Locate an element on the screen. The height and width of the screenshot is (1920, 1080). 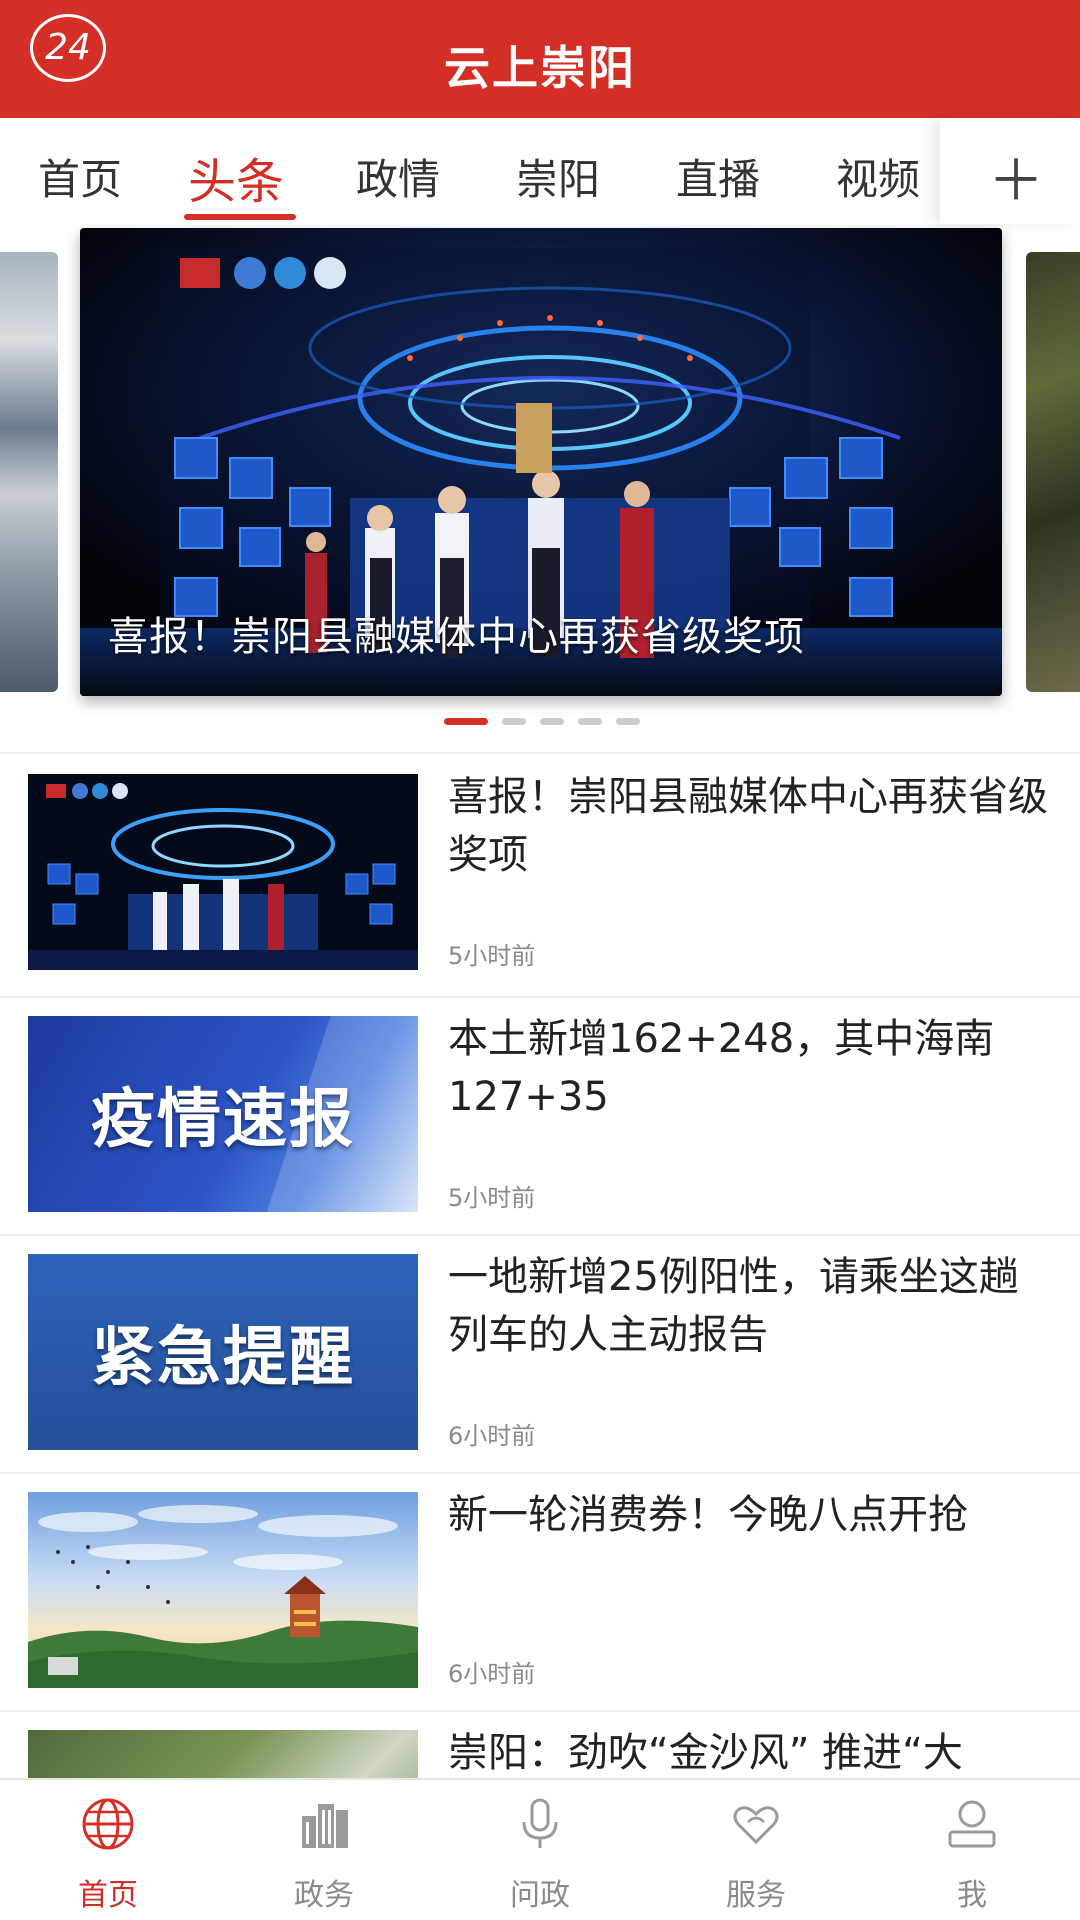
channel-tabs: 首页 头条 政情 崇阳 直播 视频 ＋ is located at coordinates (540, 171).